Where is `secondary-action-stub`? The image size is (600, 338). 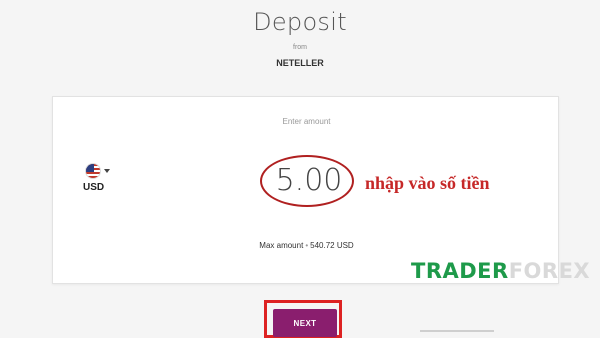
secondary-action-stub is located at coordinates (457, 331).